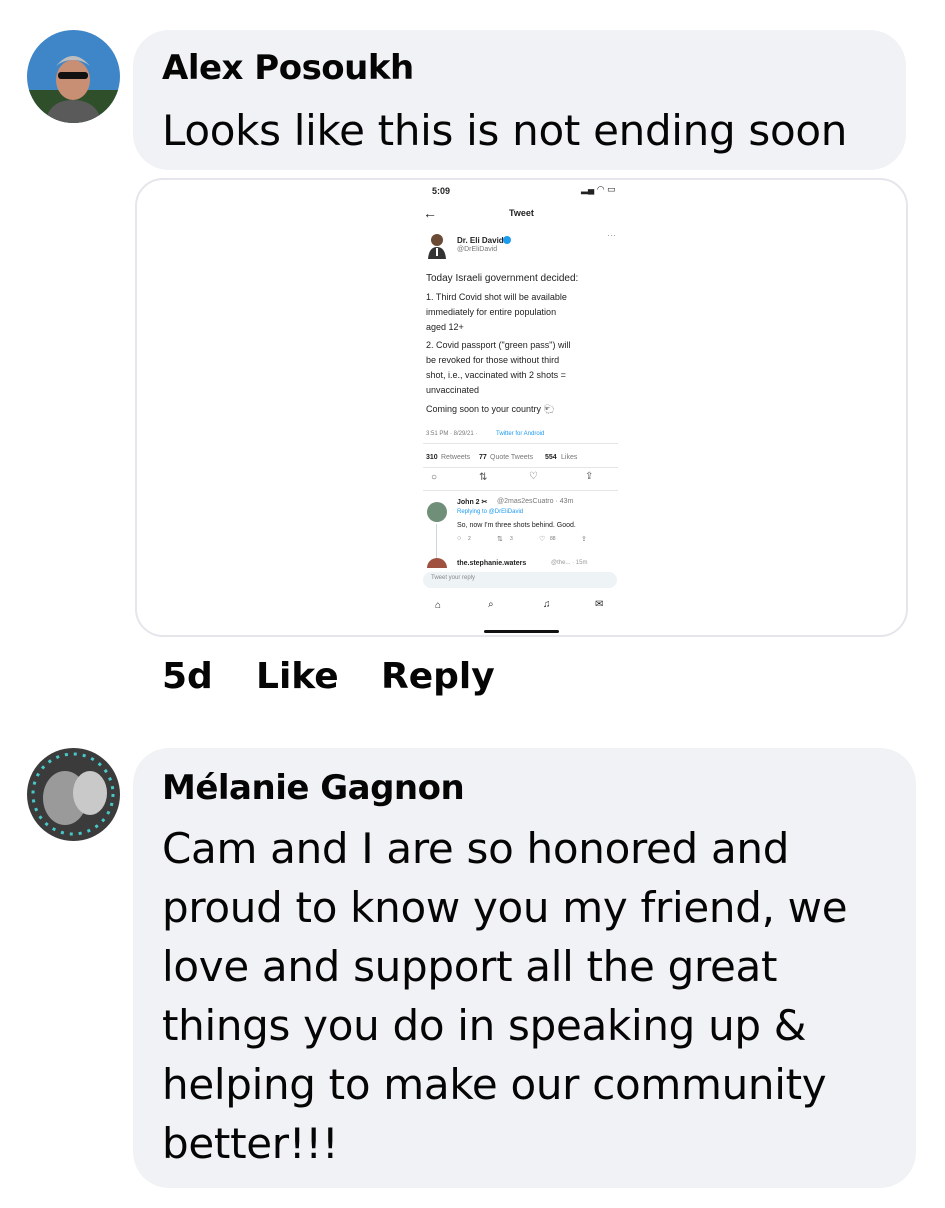 This screenshot has width=945, height=1208. I want to click on share-icon: ⇪, so click(589, 476).